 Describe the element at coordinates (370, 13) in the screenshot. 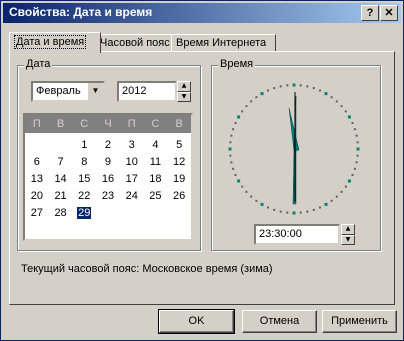

I see `help-button: ?` at that location.